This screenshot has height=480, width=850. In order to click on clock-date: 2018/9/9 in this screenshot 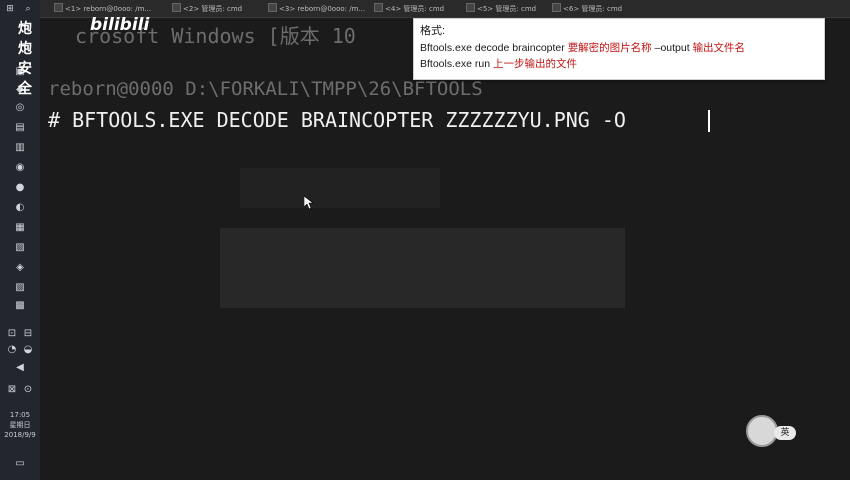, I will do `click(20, 435)`.